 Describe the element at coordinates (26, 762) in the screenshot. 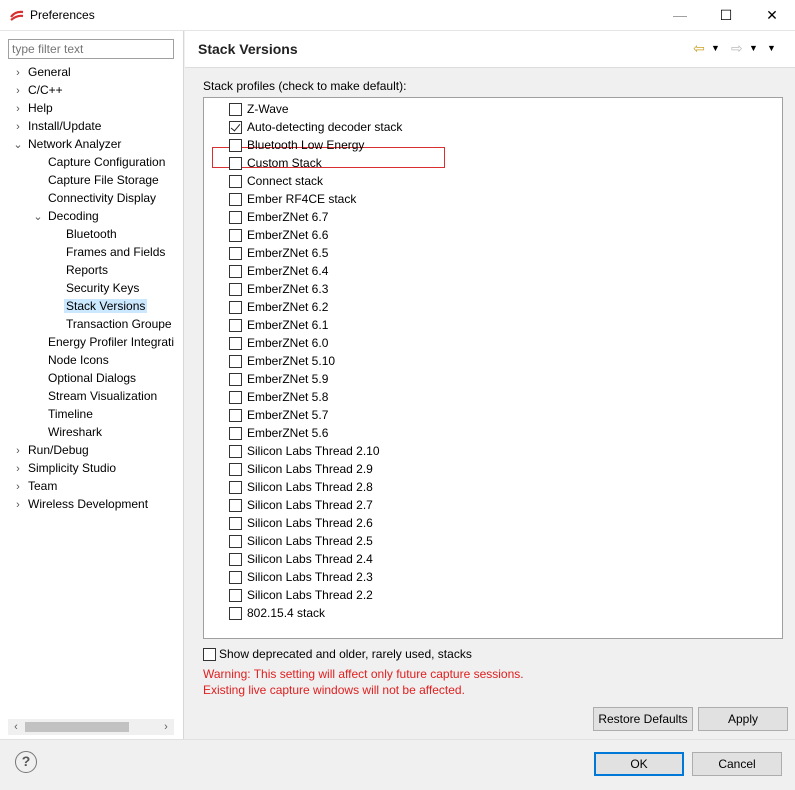

I see `help-icon: ?` at that location.